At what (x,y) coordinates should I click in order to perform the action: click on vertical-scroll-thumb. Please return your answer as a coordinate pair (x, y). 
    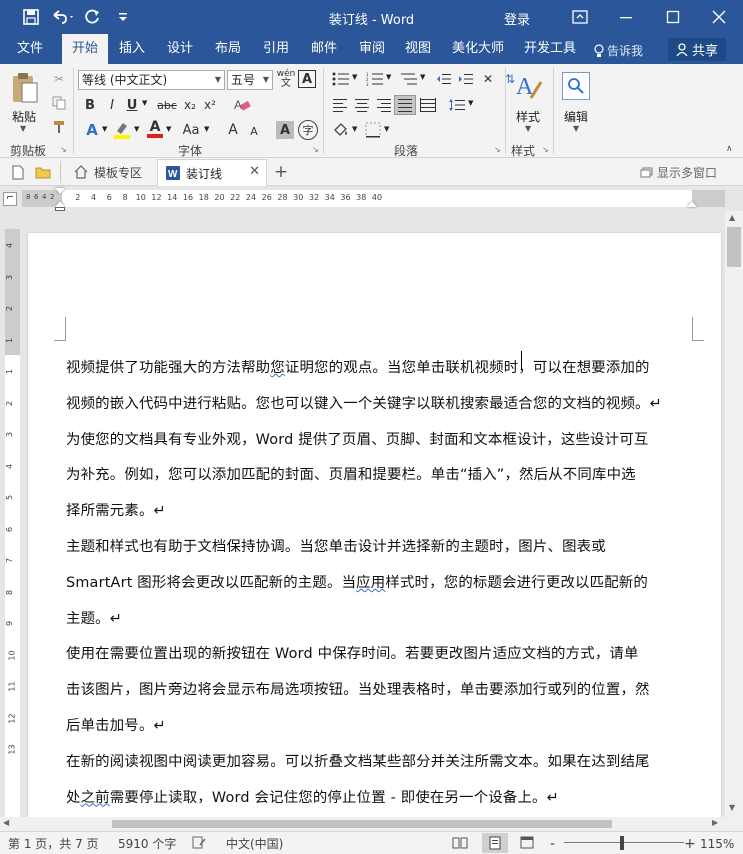
    Looking at the image, I should click on (734, 247).